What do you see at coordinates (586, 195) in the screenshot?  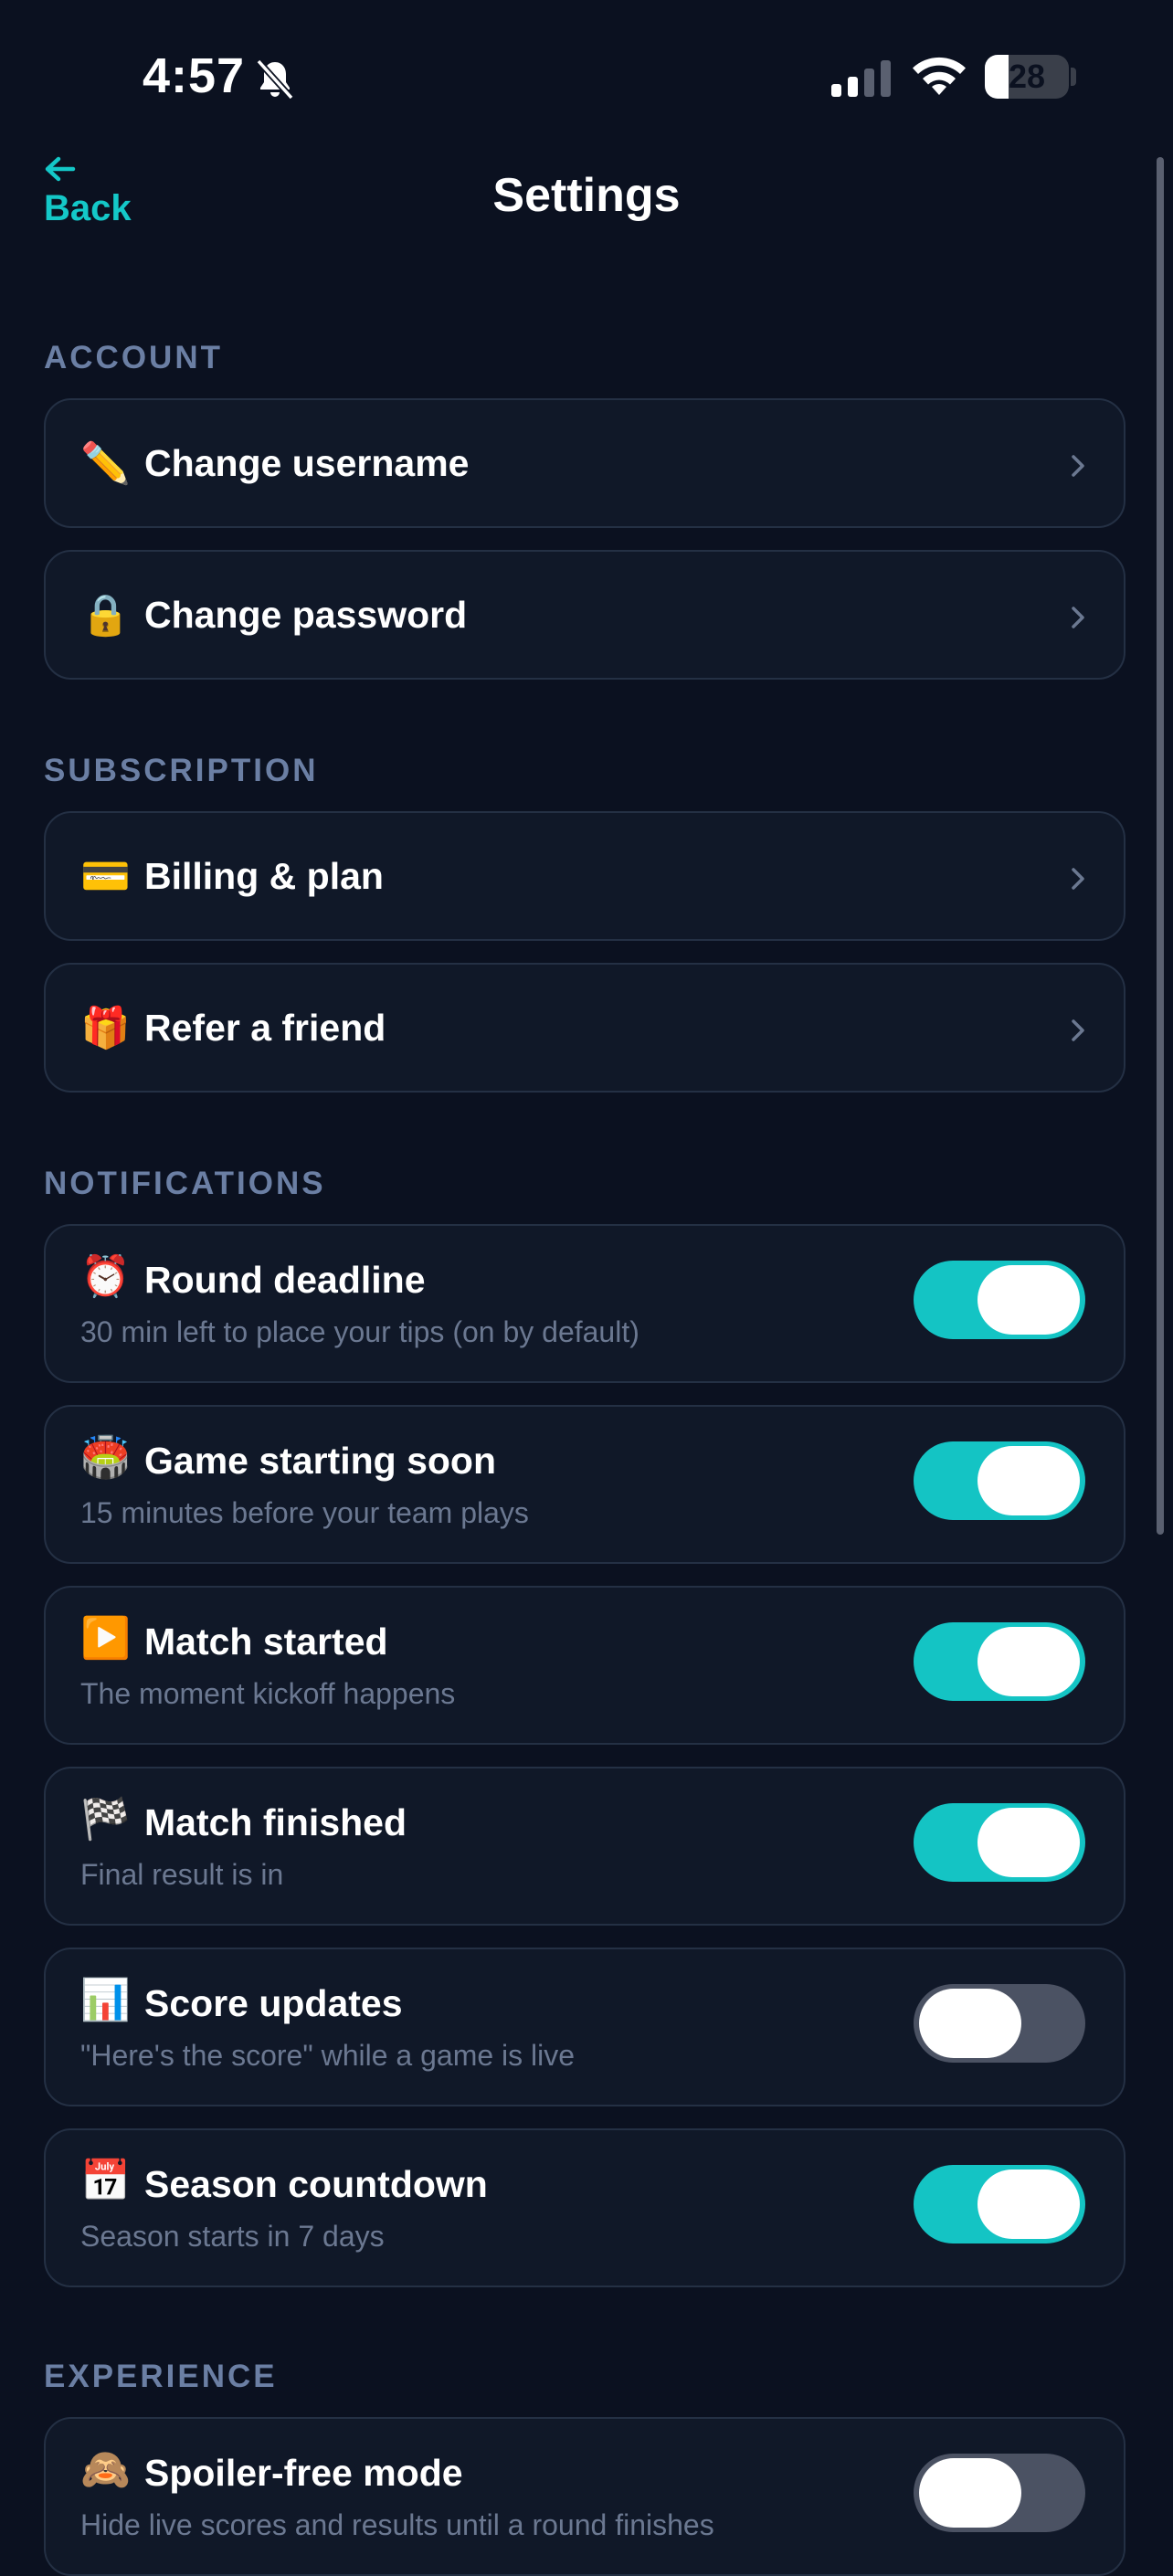 I see `page-title: Settings` at bounding box center [586, 195].